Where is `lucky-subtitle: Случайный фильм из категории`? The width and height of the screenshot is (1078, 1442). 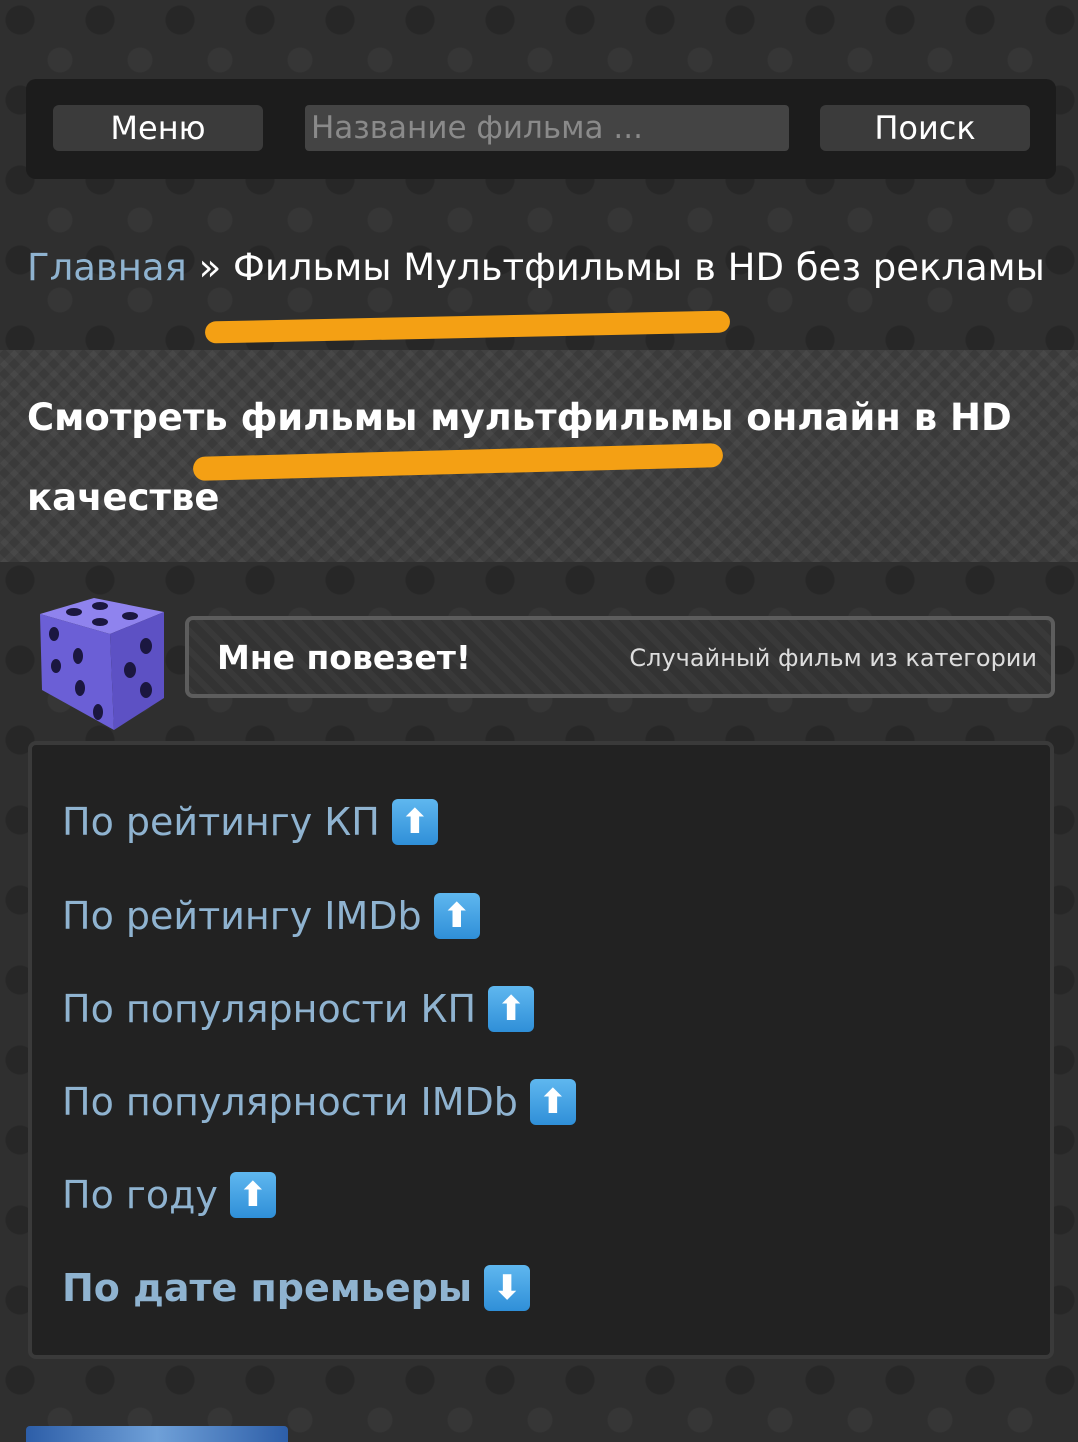 lucky-subtitle: Случайный фильм из категории is located at coordinates (833, 658).